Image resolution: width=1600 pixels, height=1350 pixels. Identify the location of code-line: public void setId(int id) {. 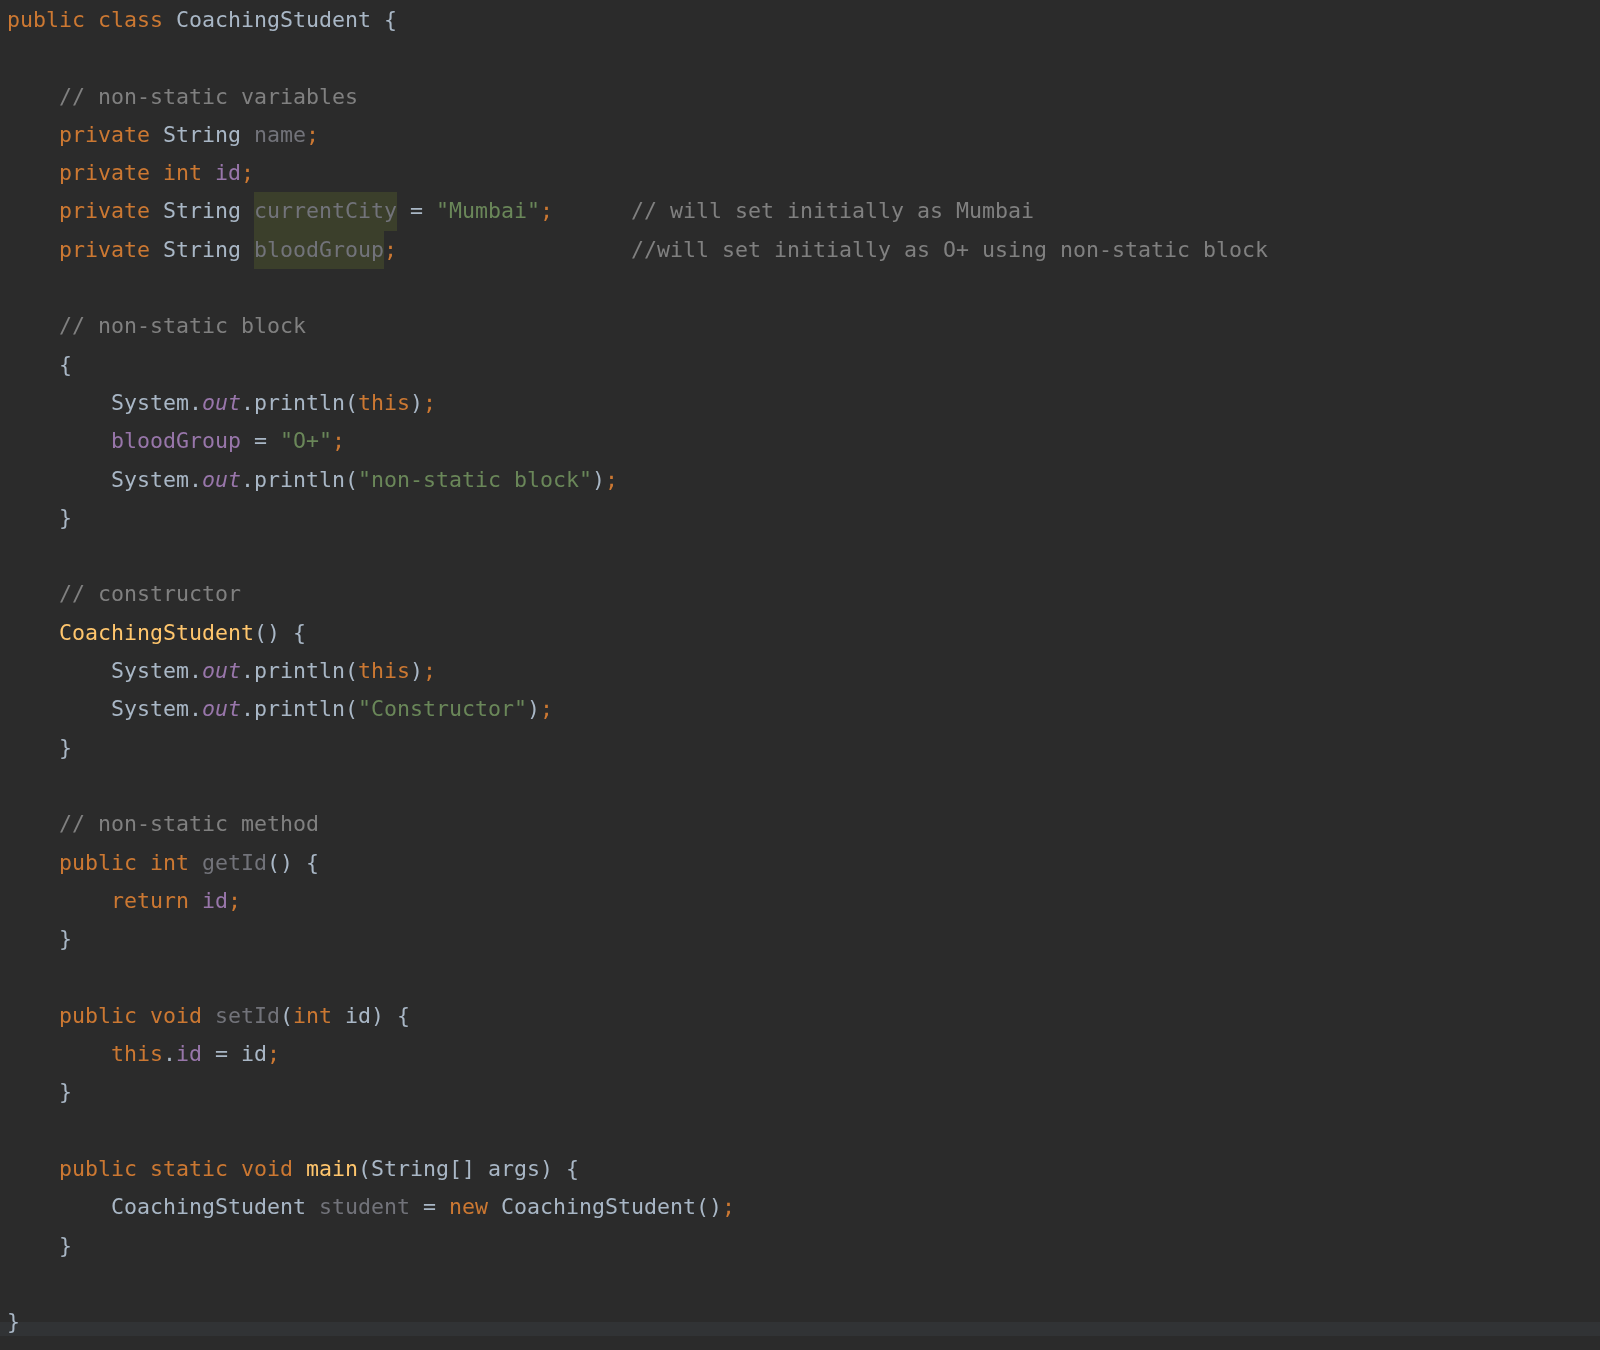
(234, 1015).